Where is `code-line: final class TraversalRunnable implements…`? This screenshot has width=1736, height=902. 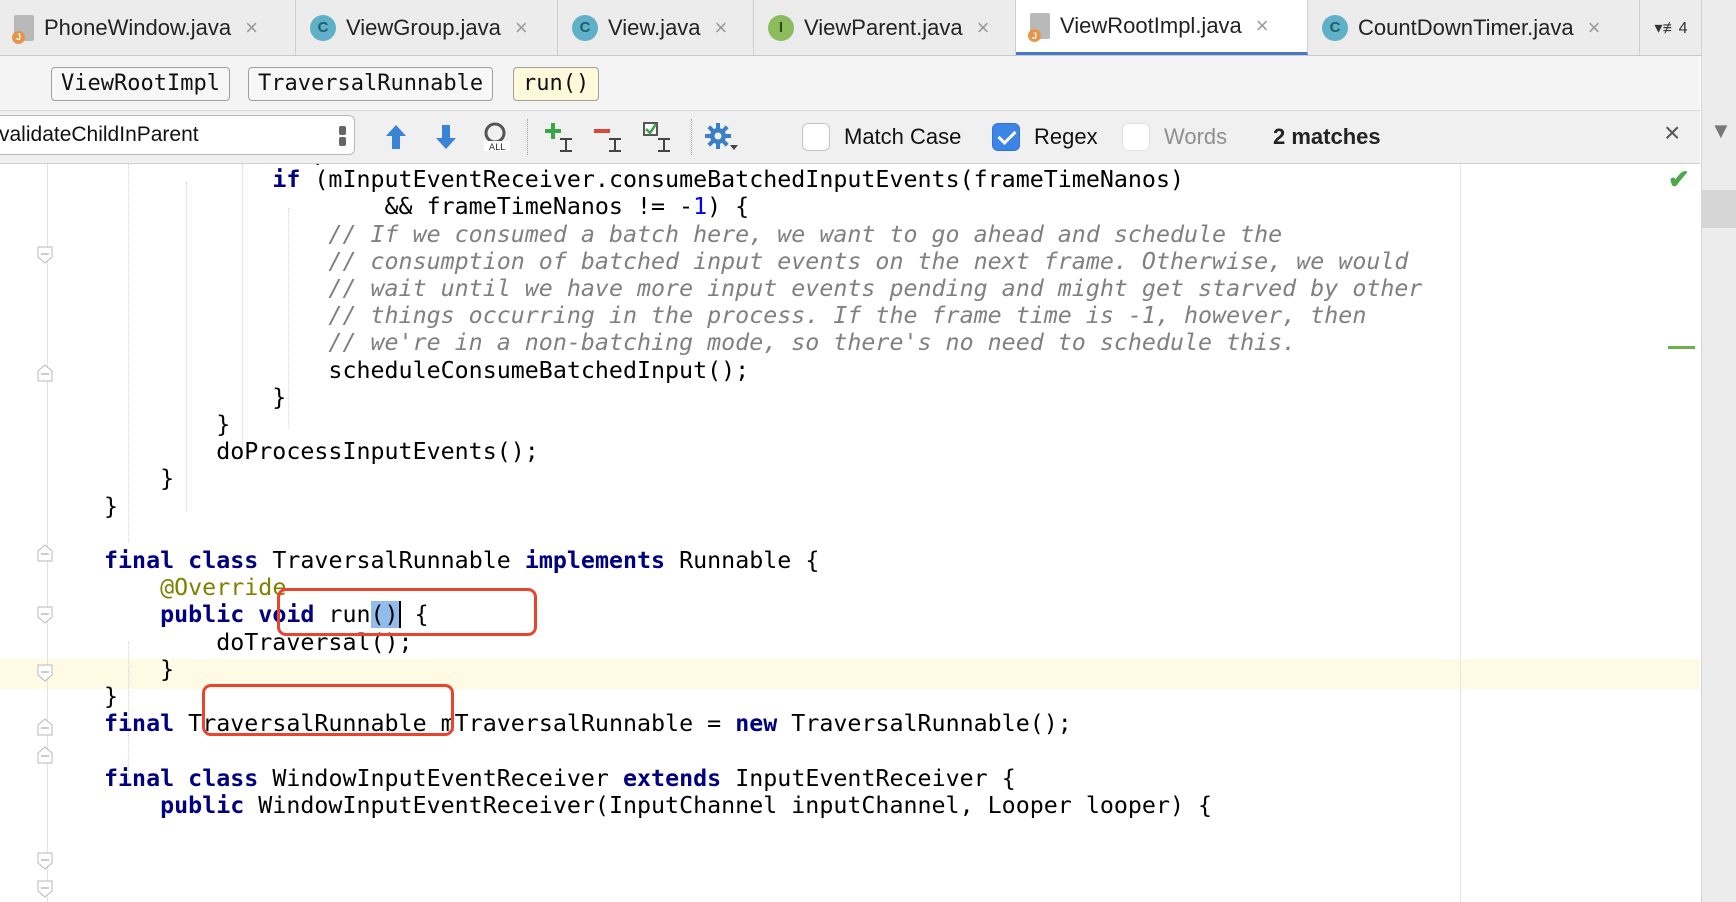
code-line: final class TraversalRunnable implements… is located at coordinates (461, 561).